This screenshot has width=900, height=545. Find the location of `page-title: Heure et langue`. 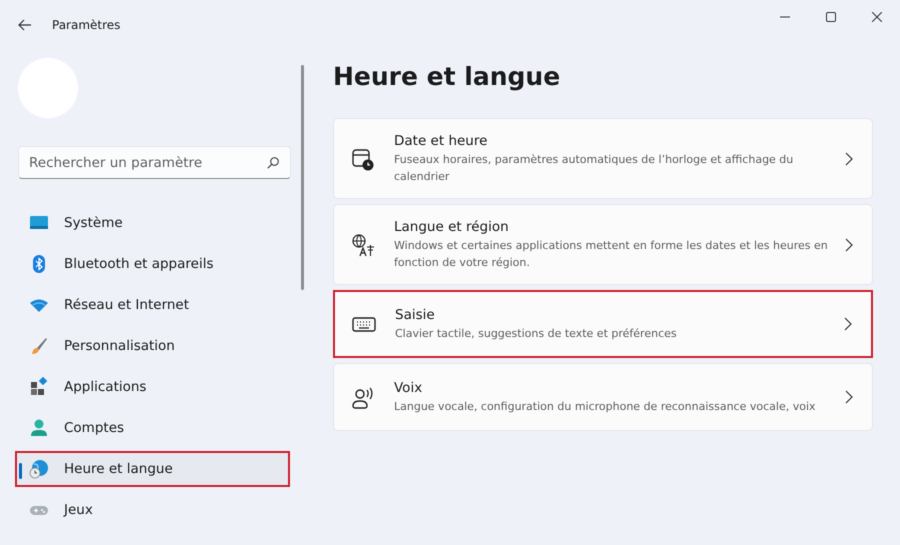

page-title: Heure et langue is located at coordinates (447, 77).